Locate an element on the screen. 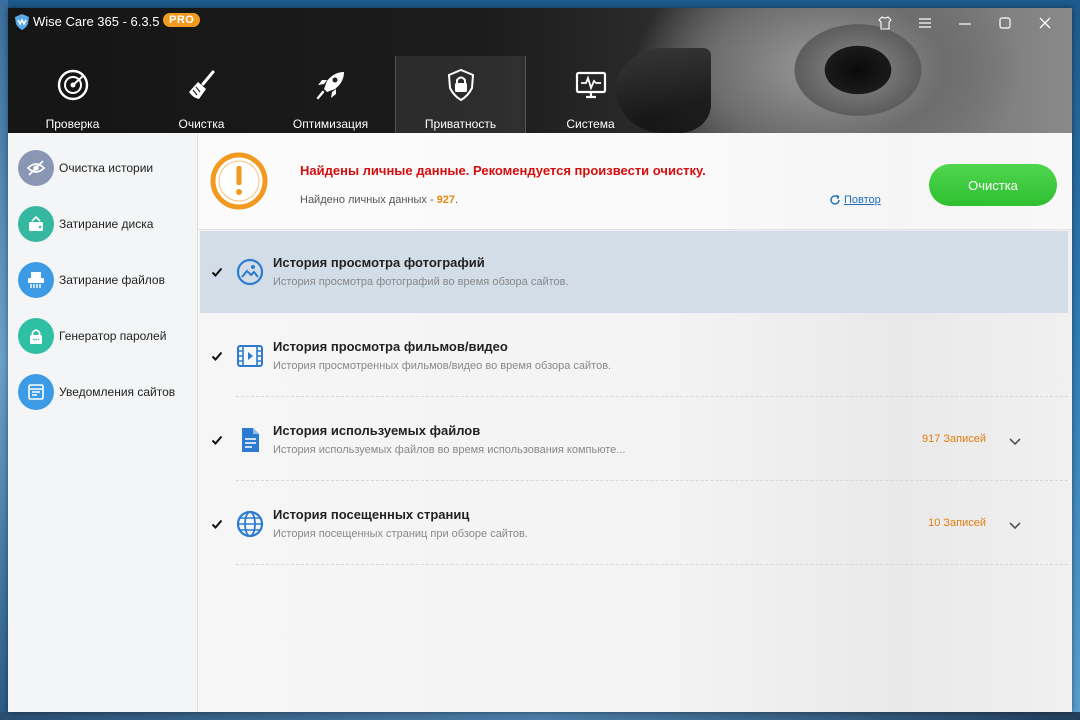  tab-privacy: Приватность is located at coordinates (460, 94).